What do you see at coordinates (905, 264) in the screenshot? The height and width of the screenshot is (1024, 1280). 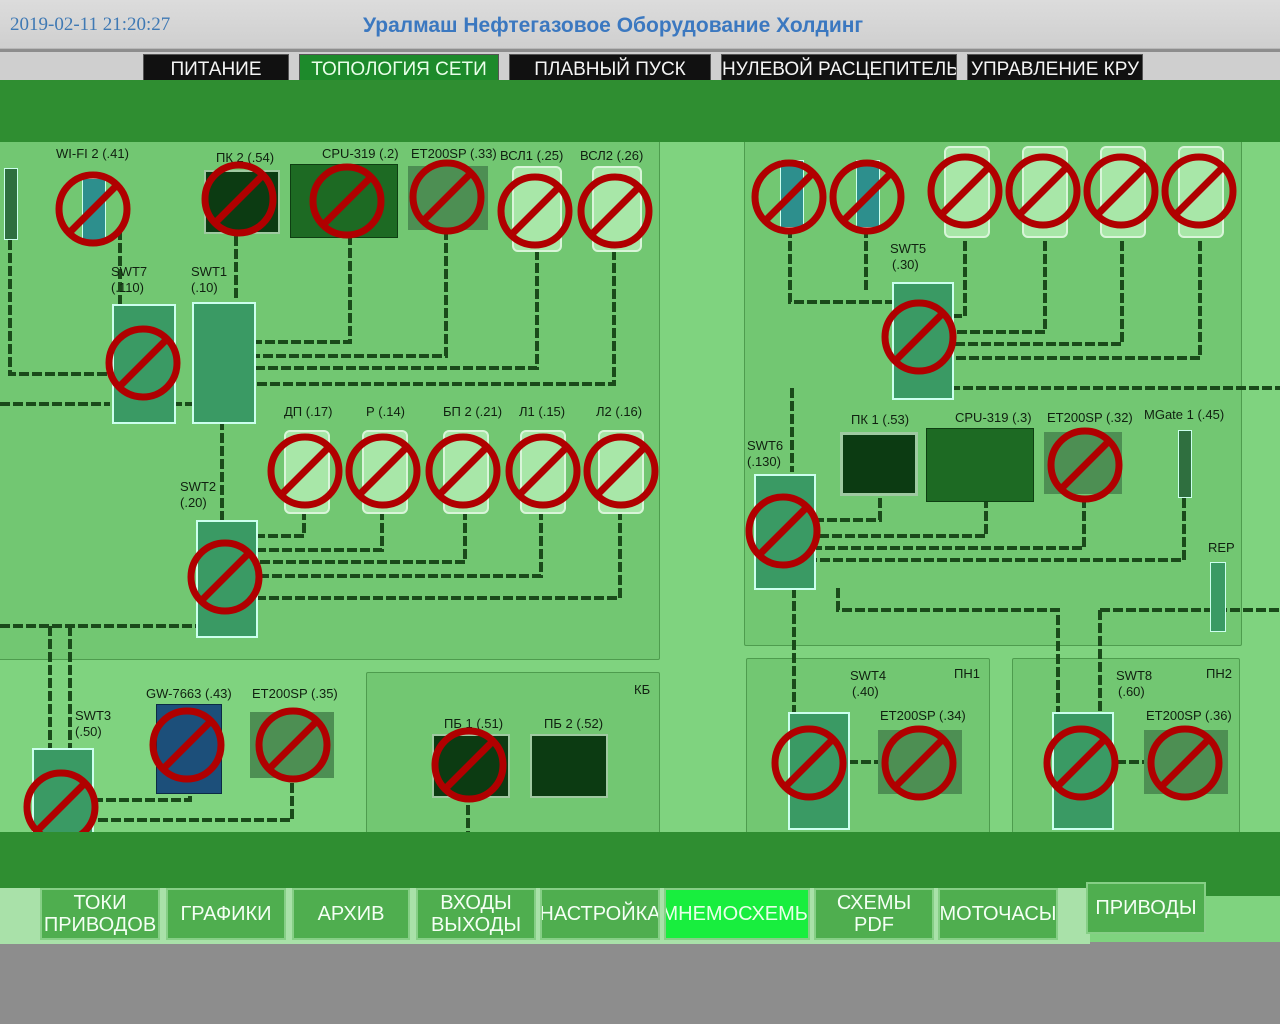 I see `label-swt5-ip: (.30)` at bounding box center [905, 264].